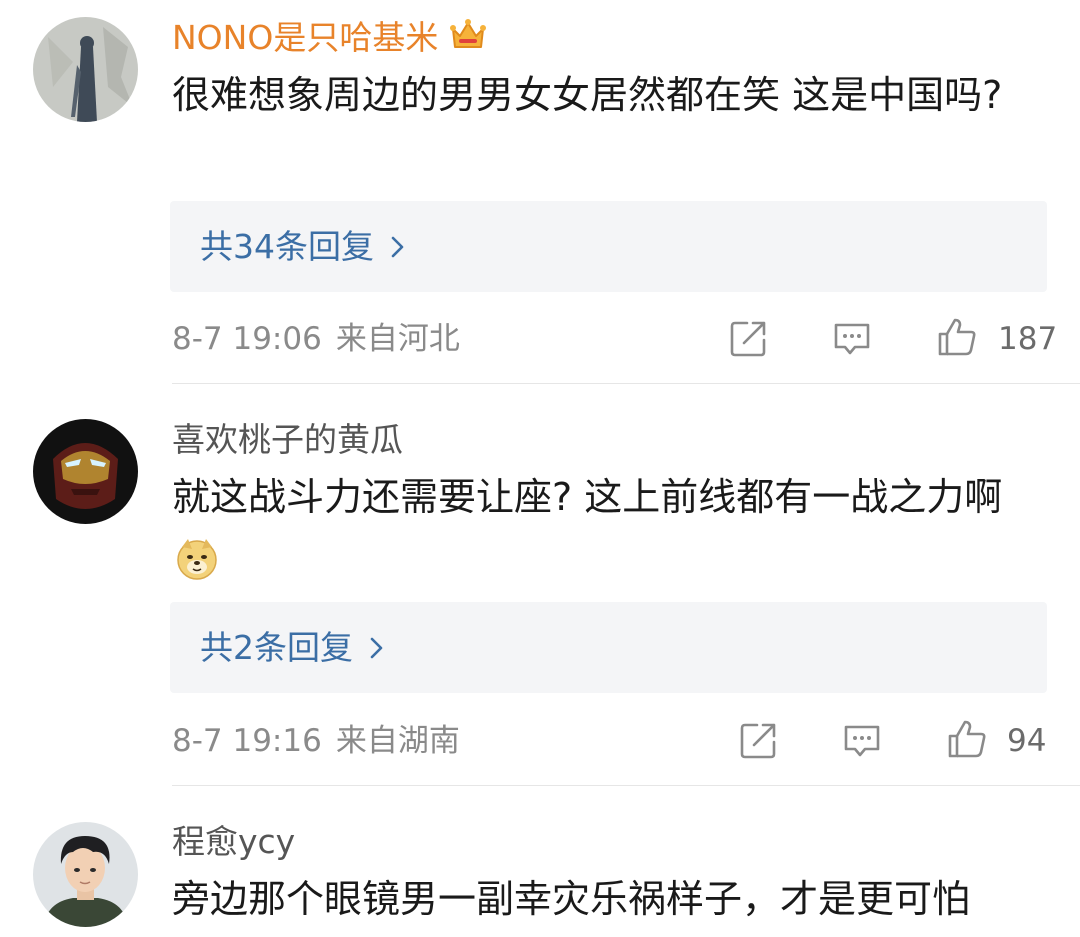 This screenshot has height=937, width=1080. Describe the element at coordinates (608, 246) in the screenshot. I see `reply-box: 共34条回复` at that location.